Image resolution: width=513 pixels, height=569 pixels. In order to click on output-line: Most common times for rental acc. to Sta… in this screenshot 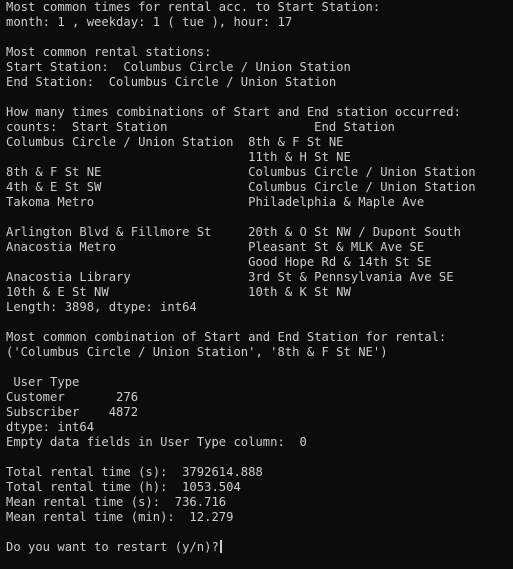, I will do `click(193, 7)`.